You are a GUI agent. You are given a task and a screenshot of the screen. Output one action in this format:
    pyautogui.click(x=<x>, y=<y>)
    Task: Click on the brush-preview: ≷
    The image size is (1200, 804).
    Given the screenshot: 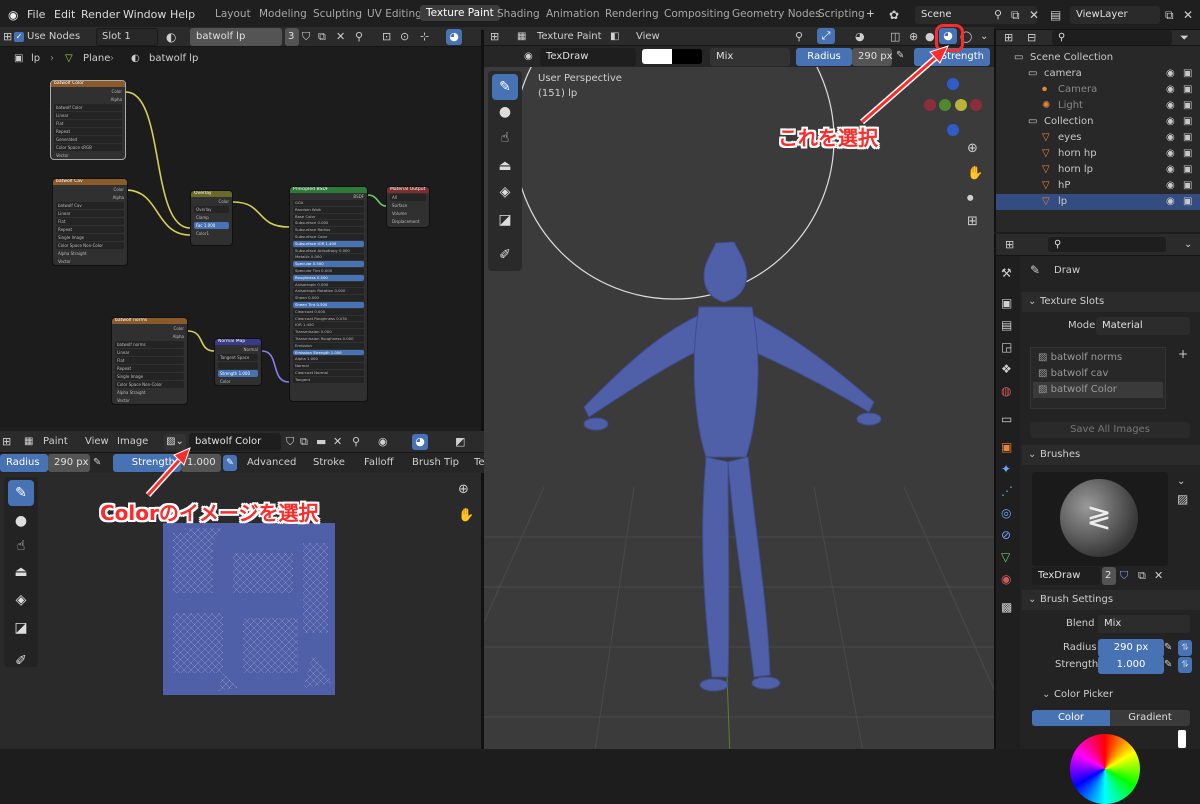 What is the action you would take?
    pyautogui.click(x=1100, y=519)
    